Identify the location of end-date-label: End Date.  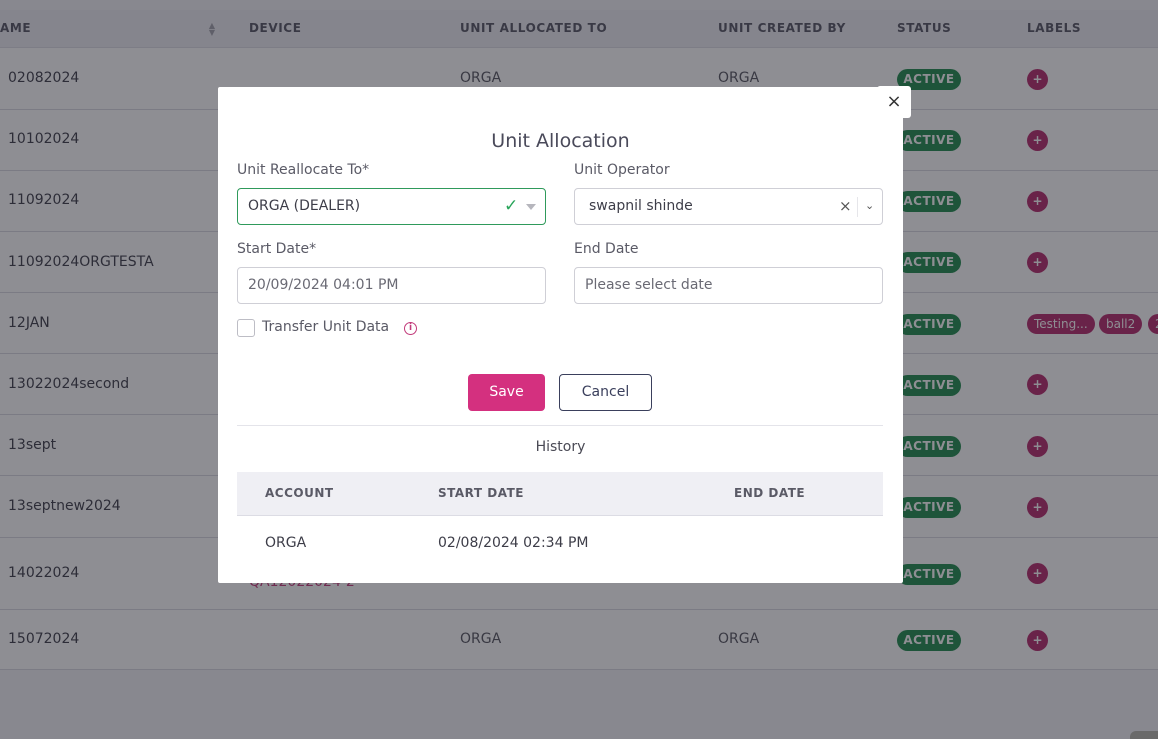
(606, 249).